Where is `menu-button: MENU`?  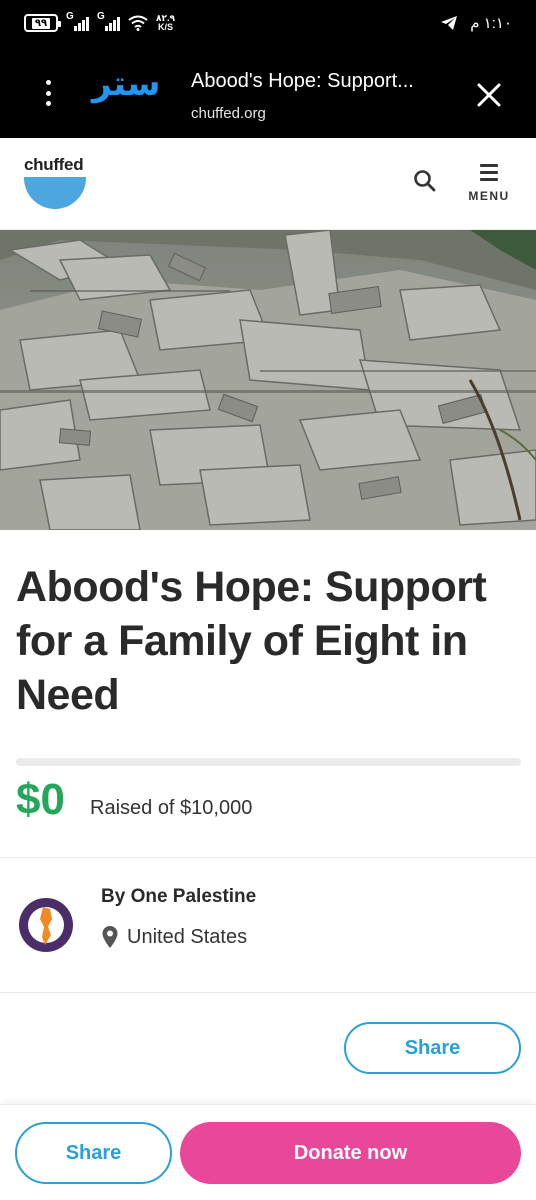
menu-button: MENU is located at coordinates (489, 185).